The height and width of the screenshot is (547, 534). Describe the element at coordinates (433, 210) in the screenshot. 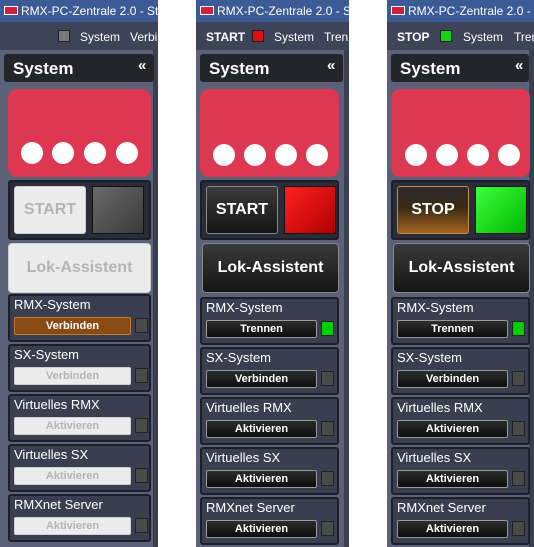

I see `stop-button: STOP` at that location.